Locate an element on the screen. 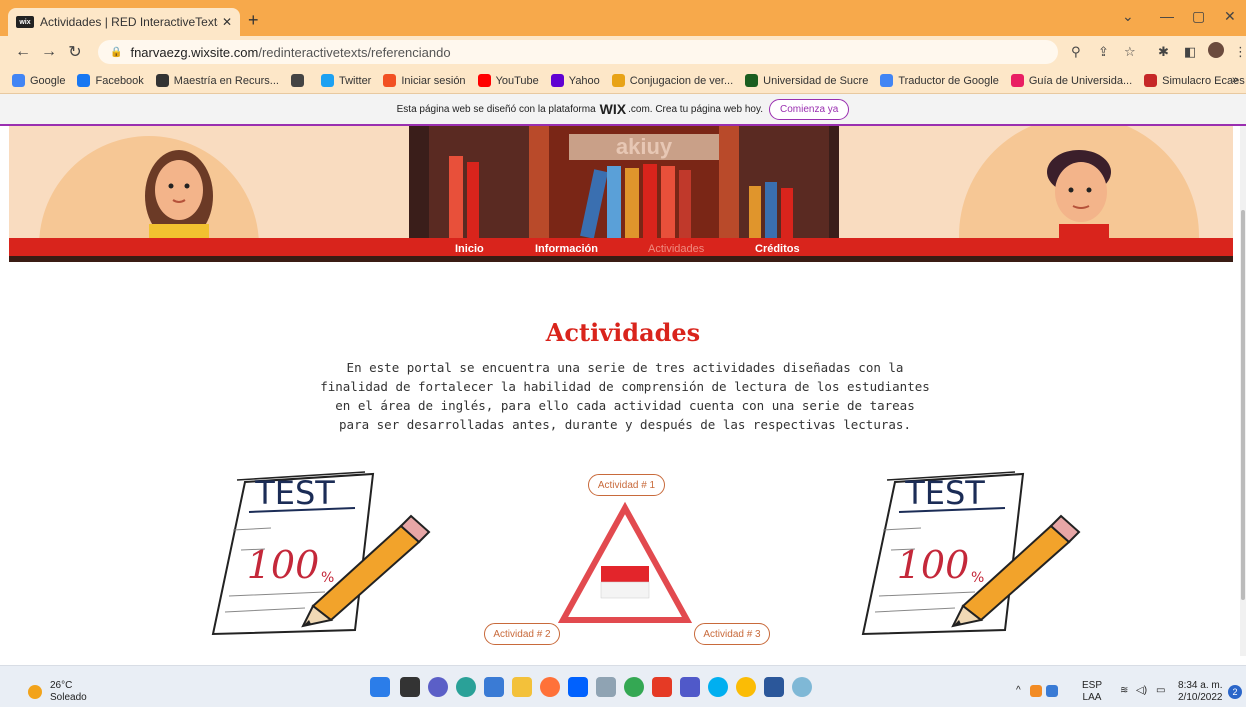 This screenshot has height=707, width=1246. windows-taskbar is located at coordinates (623, 686).